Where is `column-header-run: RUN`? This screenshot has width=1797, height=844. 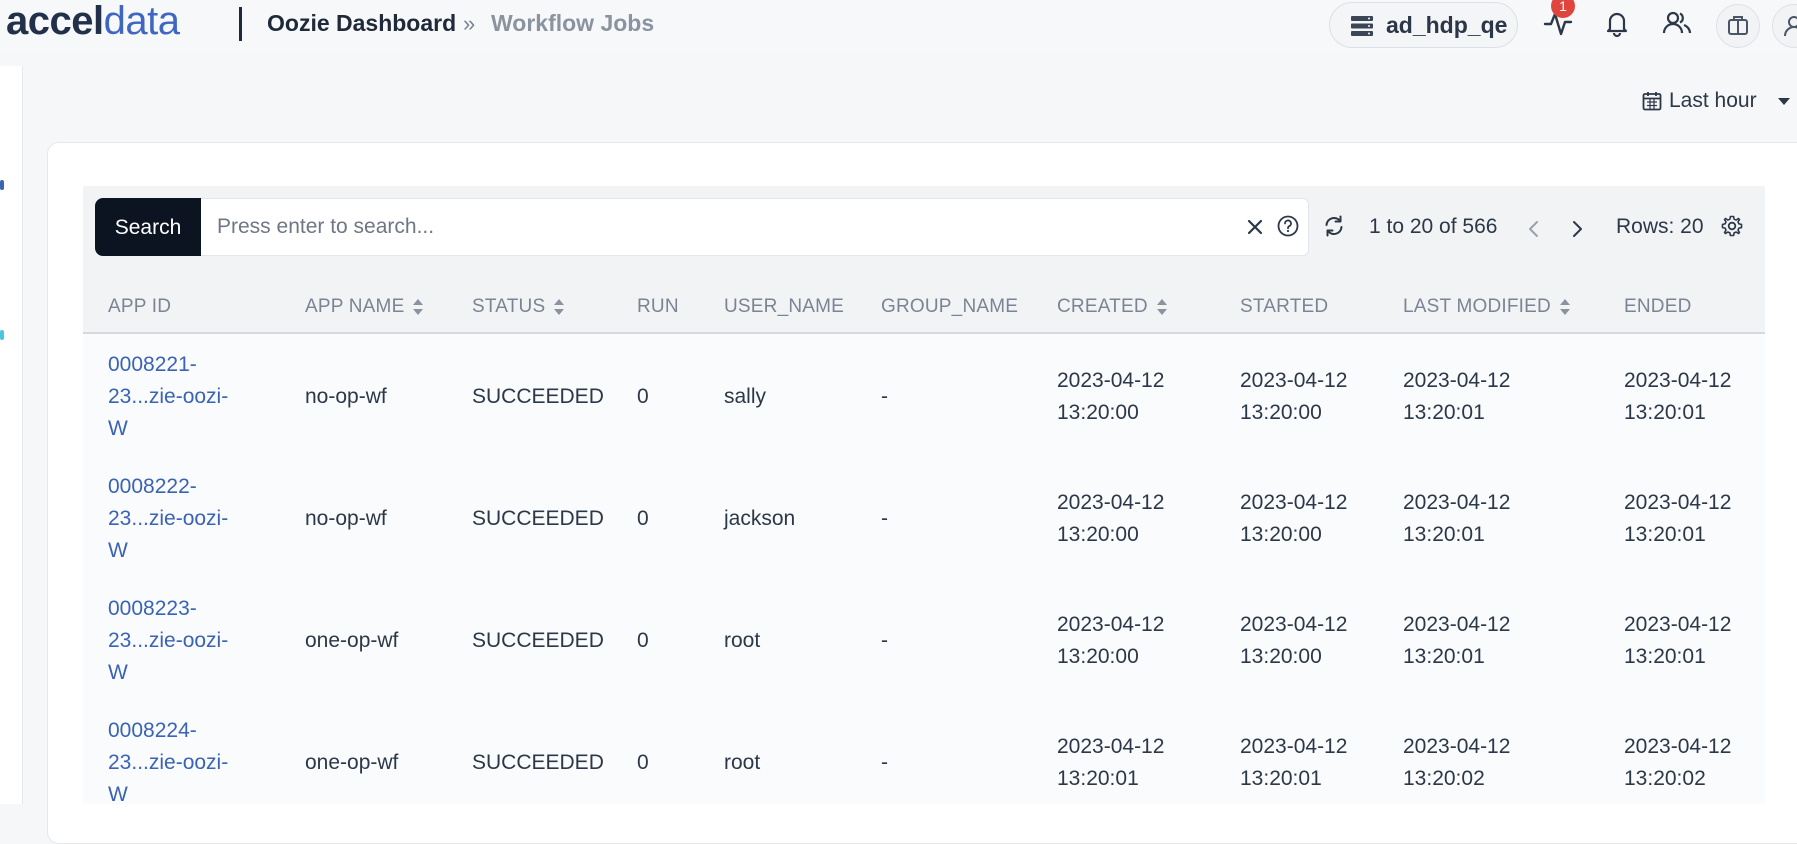 column-header-run: RUN is located at coordinates (658, 306).